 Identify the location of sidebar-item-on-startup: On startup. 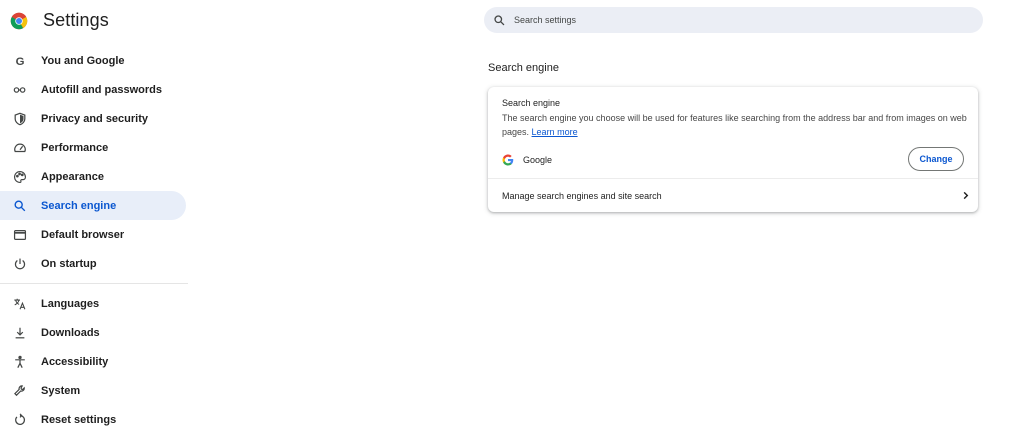
(93, 263).